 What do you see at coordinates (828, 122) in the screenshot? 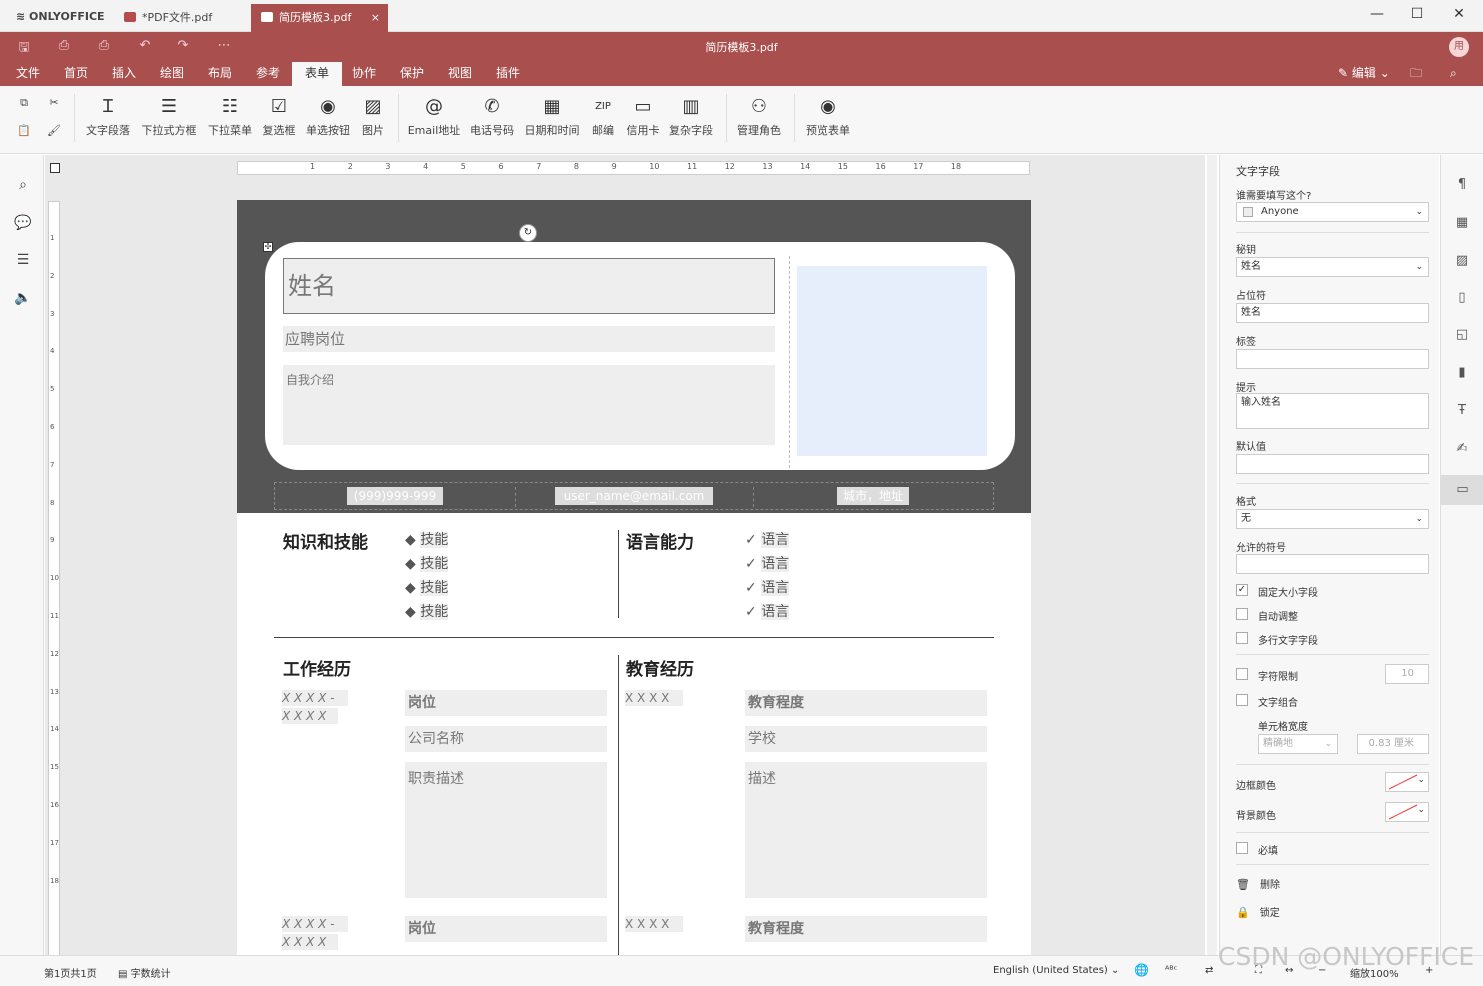
I see `preview-form-button: ◉ 预览表单` at bounding box center [828, 122].